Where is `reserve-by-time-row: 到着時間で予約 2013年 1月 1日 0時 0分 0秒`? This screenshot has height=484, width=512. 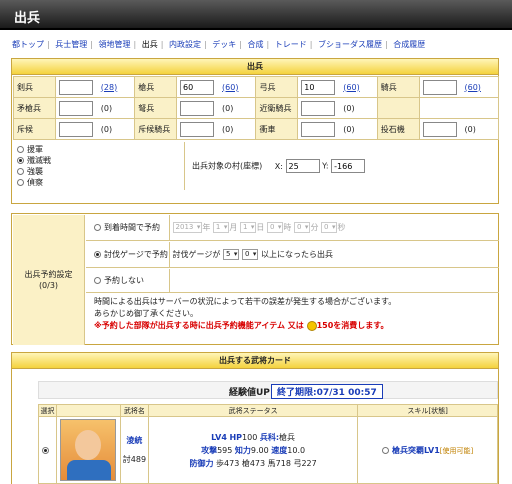 reserve-by-time-row: 到着時間で予約 2013年 1月 1日 0時 0分 0秒 is located at coordinates (292, 228).